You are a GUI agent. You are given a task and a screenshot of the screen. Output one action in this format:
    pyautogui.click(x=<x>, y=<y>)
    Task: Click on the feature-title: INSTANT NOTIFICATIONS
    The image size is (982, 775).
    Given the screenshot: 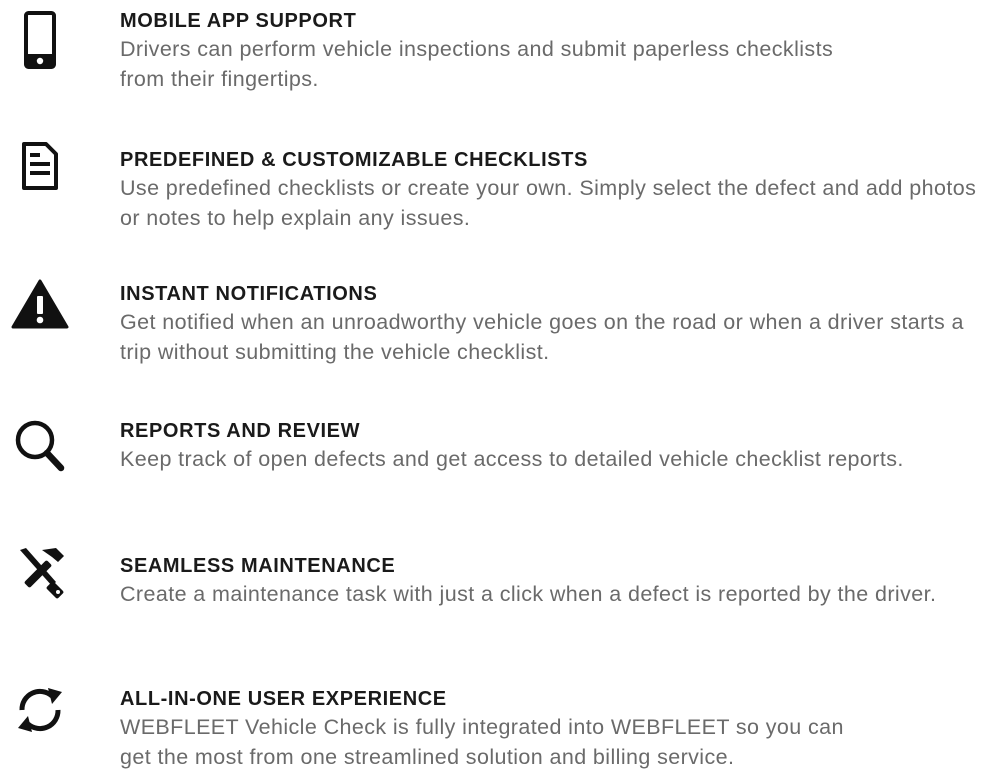 What is the action you would take?
    pyautogui.click(x=249, y=294)
    